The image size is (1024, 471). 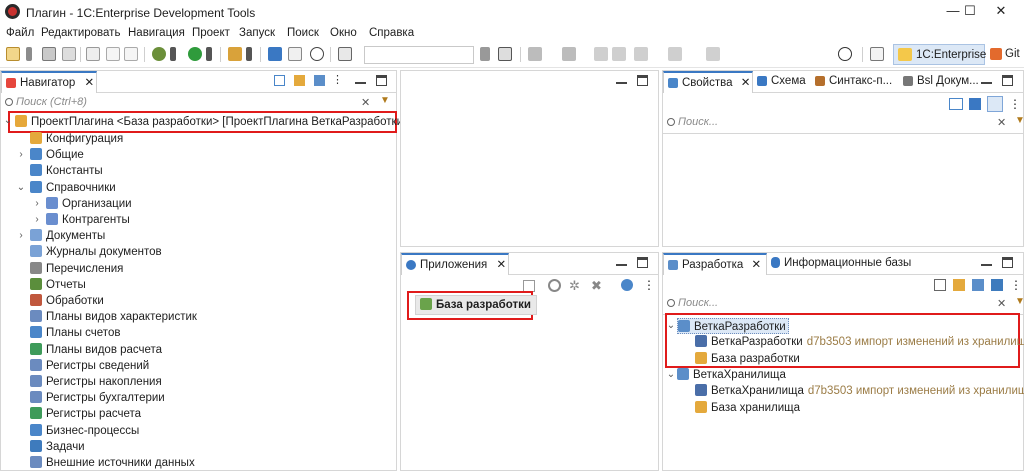 I want to click on navigator-tree-item: Контрагенты, so click(x=88, y=220).